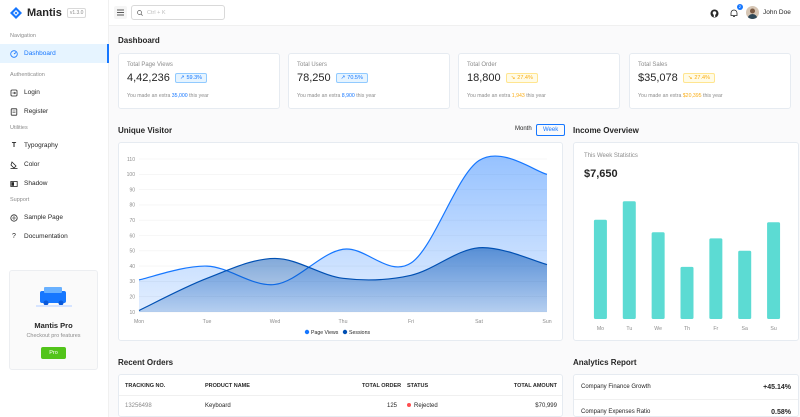  What do you see at coordinates (392, 406) in the screenshot?
I see `cell-total: 125` at bounding box center [392, 406].